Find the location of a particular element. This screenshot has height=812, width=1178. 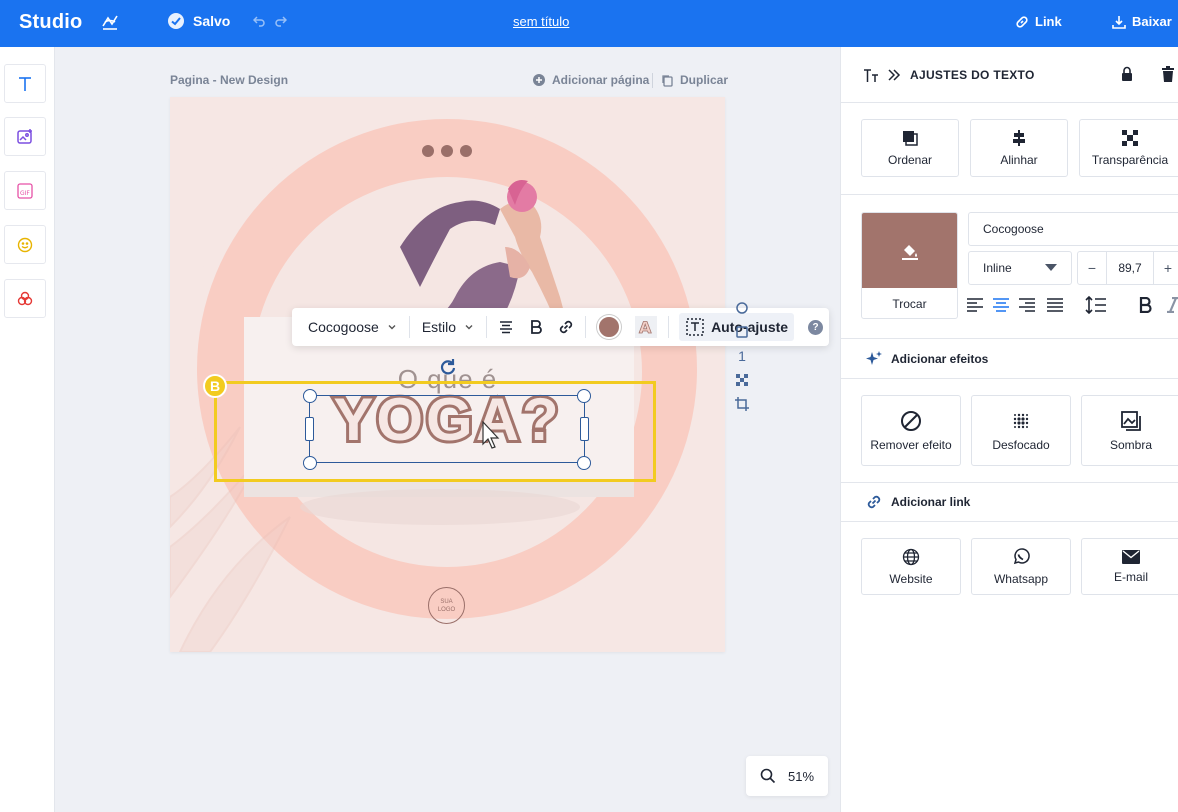

duplicate-icon is located at coordinates (667, 80).